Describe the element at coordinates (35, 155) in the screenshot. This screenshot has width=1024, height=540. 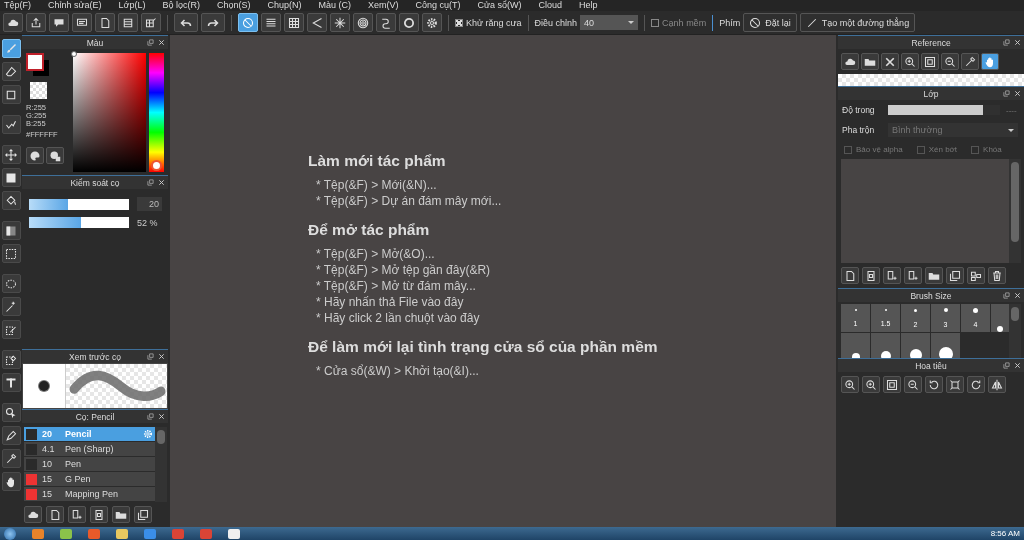
I see `palette-button` at that location.